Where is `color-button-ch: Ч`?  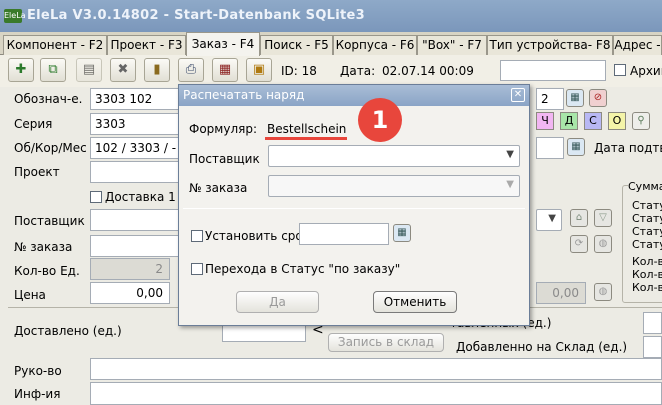
color-button-ch: Ч is located at coordinates (545, 121).